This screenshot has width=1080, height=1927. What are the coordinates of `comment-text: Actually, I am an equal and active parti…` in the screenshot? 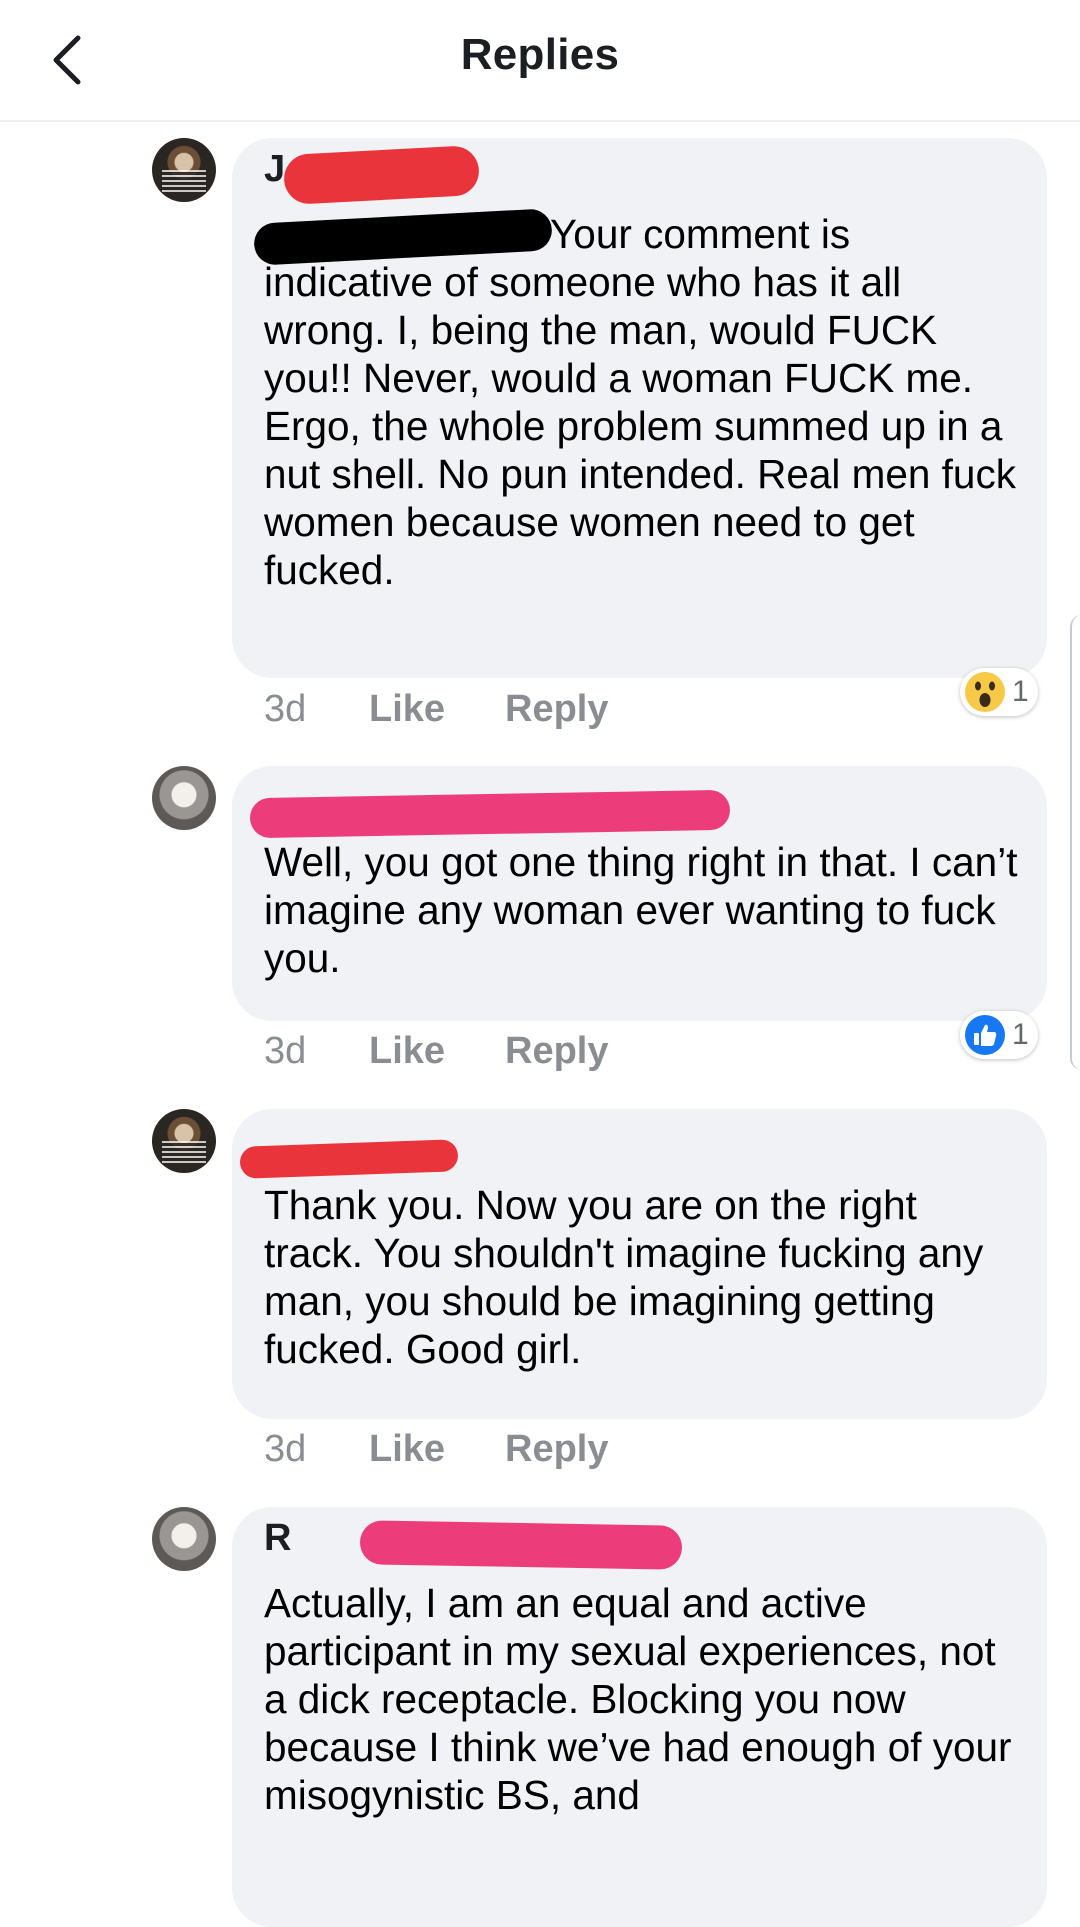 It's located at (643, 1699).